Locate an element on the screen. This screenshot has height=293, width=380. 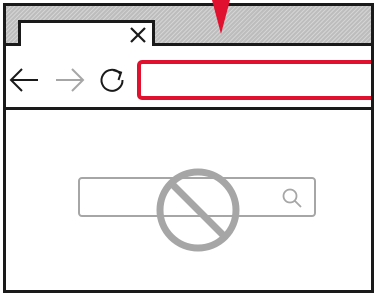
url-input is located at coordinates (257, 80).